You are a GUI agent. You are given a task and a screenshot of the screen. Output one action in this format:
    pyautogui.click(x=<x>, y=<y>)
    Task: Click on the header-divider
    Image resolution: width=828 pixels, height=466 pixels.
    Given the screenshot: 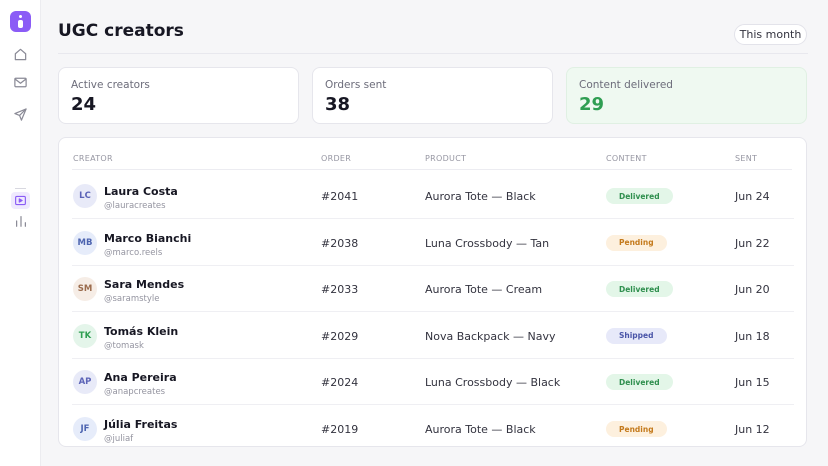 What is the action you would take?
    pyautogui.click(x=433, y=53)
    